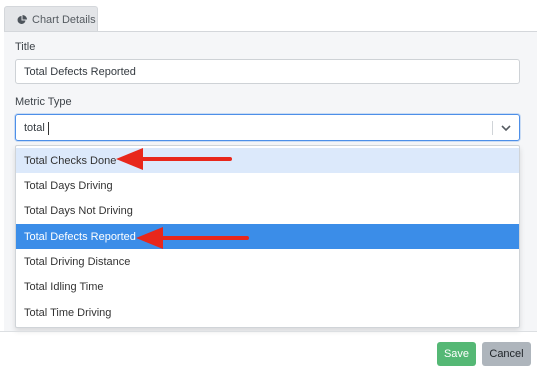 The height and width of the screenshot is (372, 537). What do you see at coordinates (80, 236) in the screenshot?
I see `option-label: Total Defects Reported` at bounding box center [80, 236].